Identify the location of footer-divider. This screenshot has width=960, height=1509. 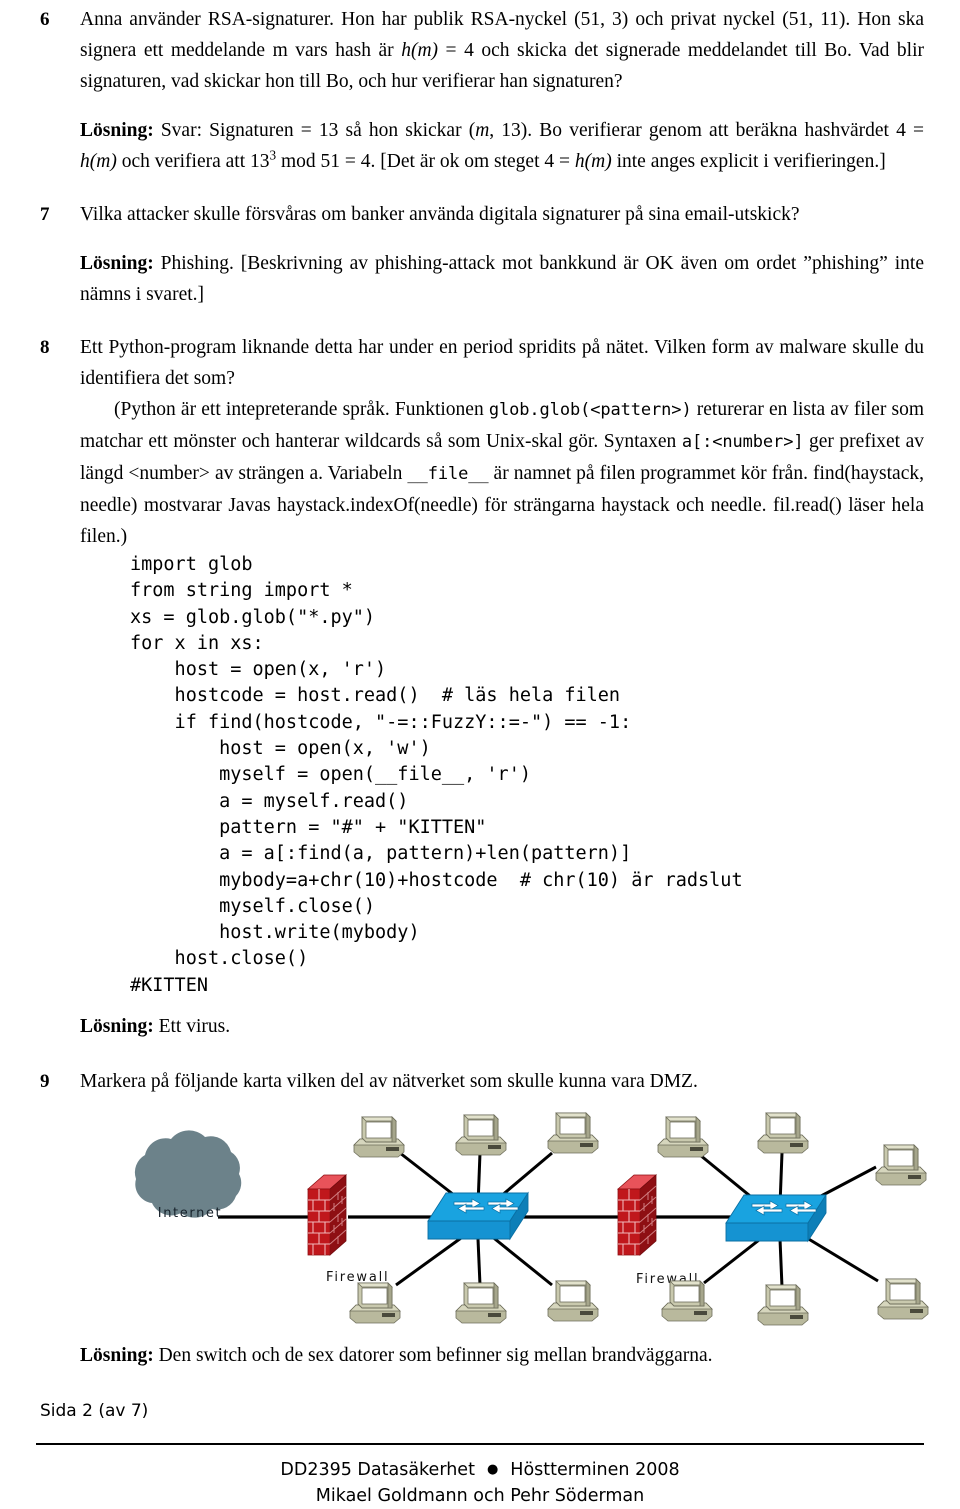
(480, 1444).